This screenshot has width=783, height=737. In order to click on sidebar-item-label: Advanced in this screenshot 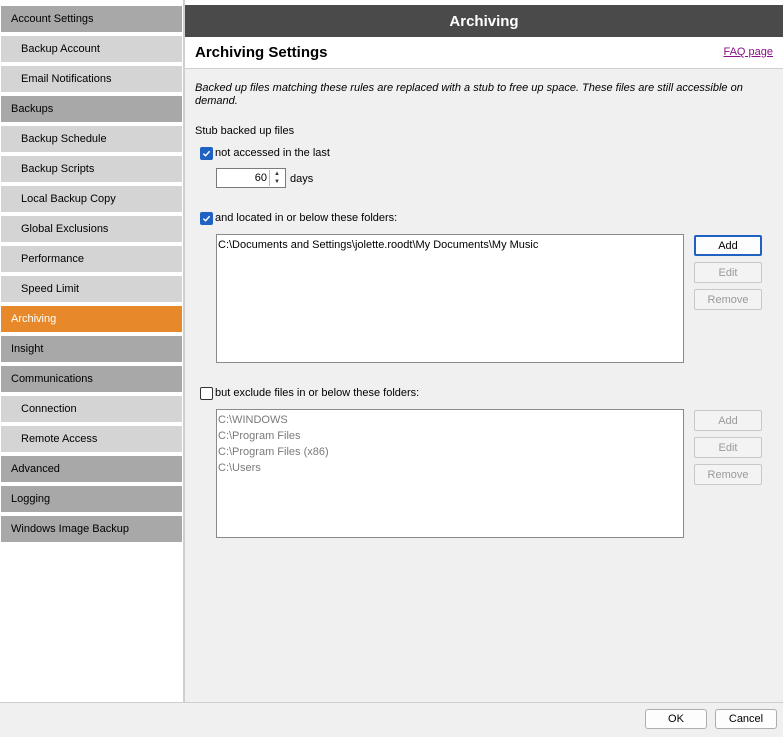, I will do `click(35, 469)`.